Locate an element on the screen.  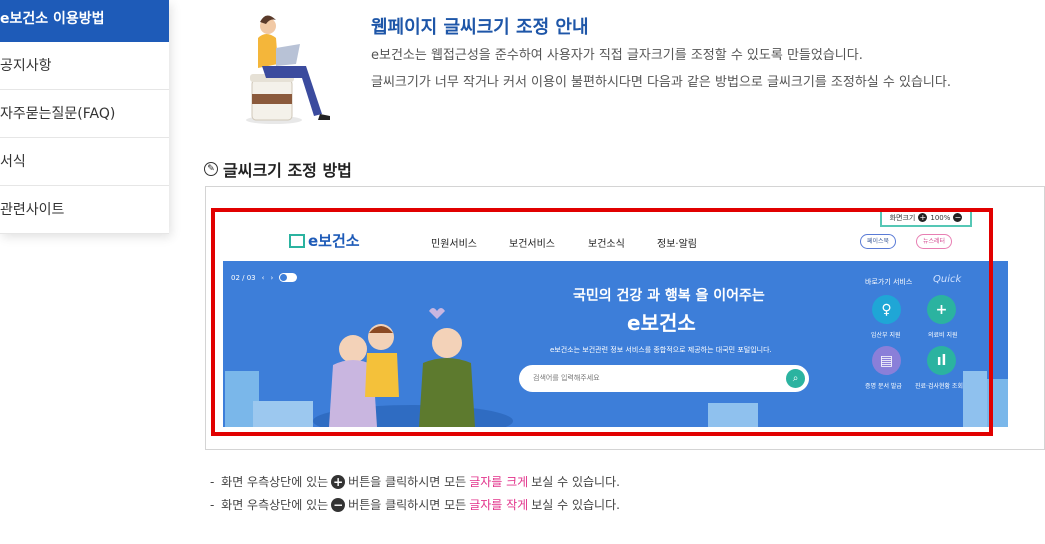
document-icon: ▤ is located at coordinates (886, 360).